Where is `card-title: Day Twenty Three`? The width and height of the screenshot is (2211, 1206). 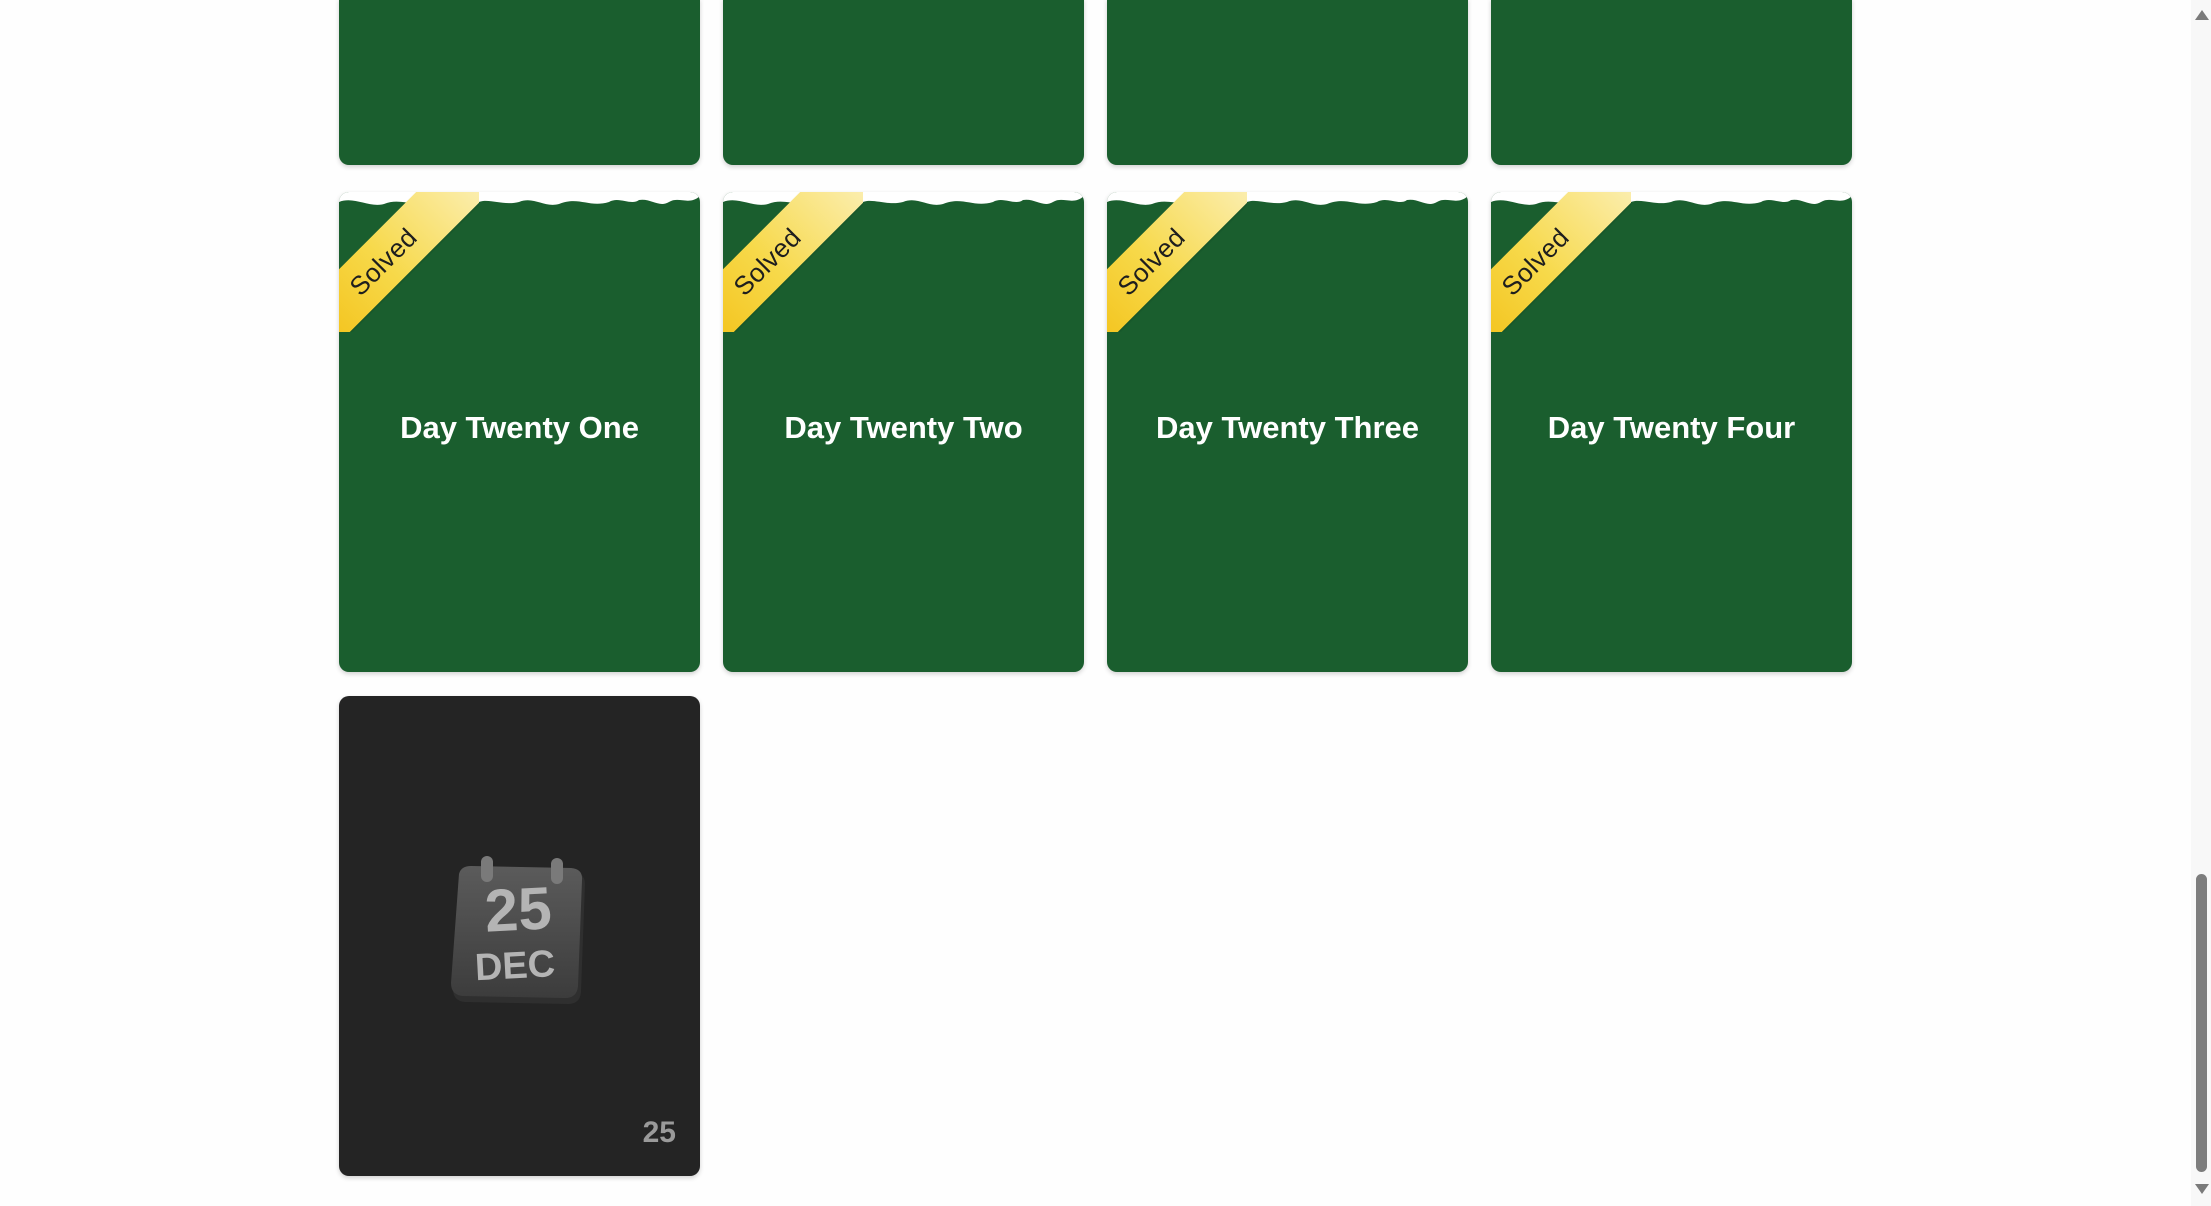 card-title: Day Twenty Three is located at coordinates (1287, 427).